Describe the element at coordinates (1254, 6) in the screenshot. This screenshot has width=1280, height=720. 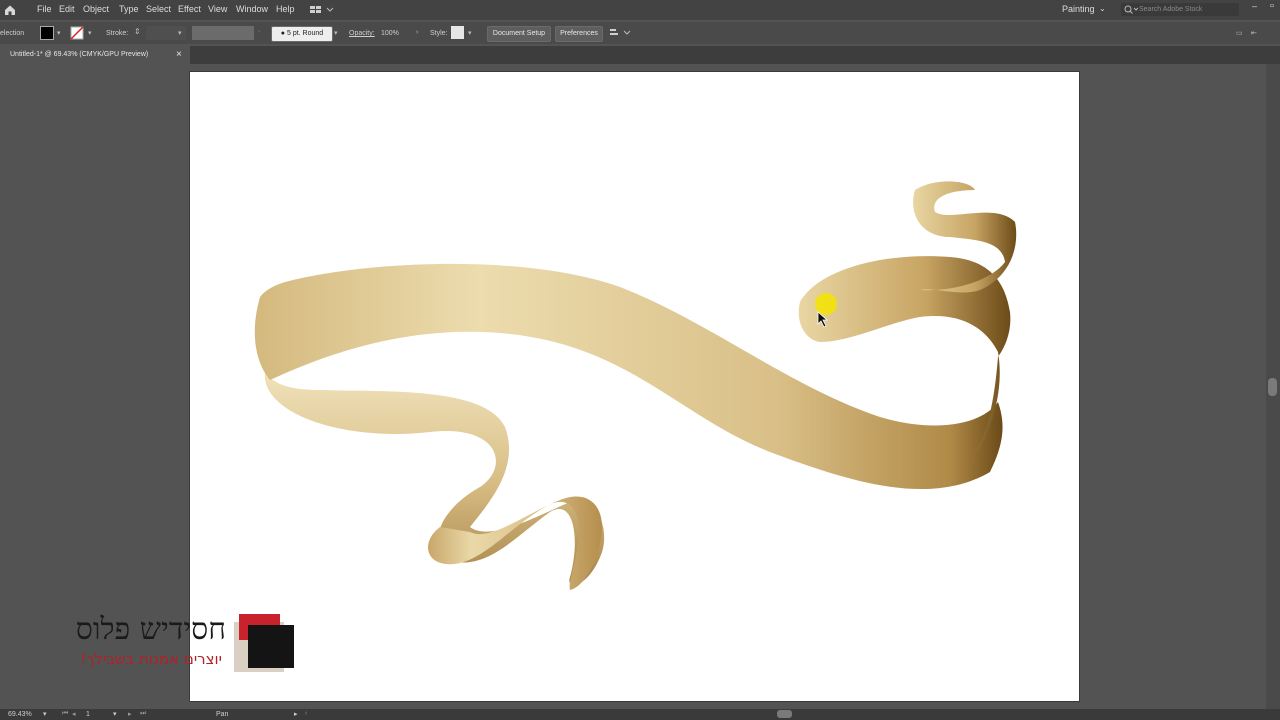
I see `minimize-icon: –` at that location.